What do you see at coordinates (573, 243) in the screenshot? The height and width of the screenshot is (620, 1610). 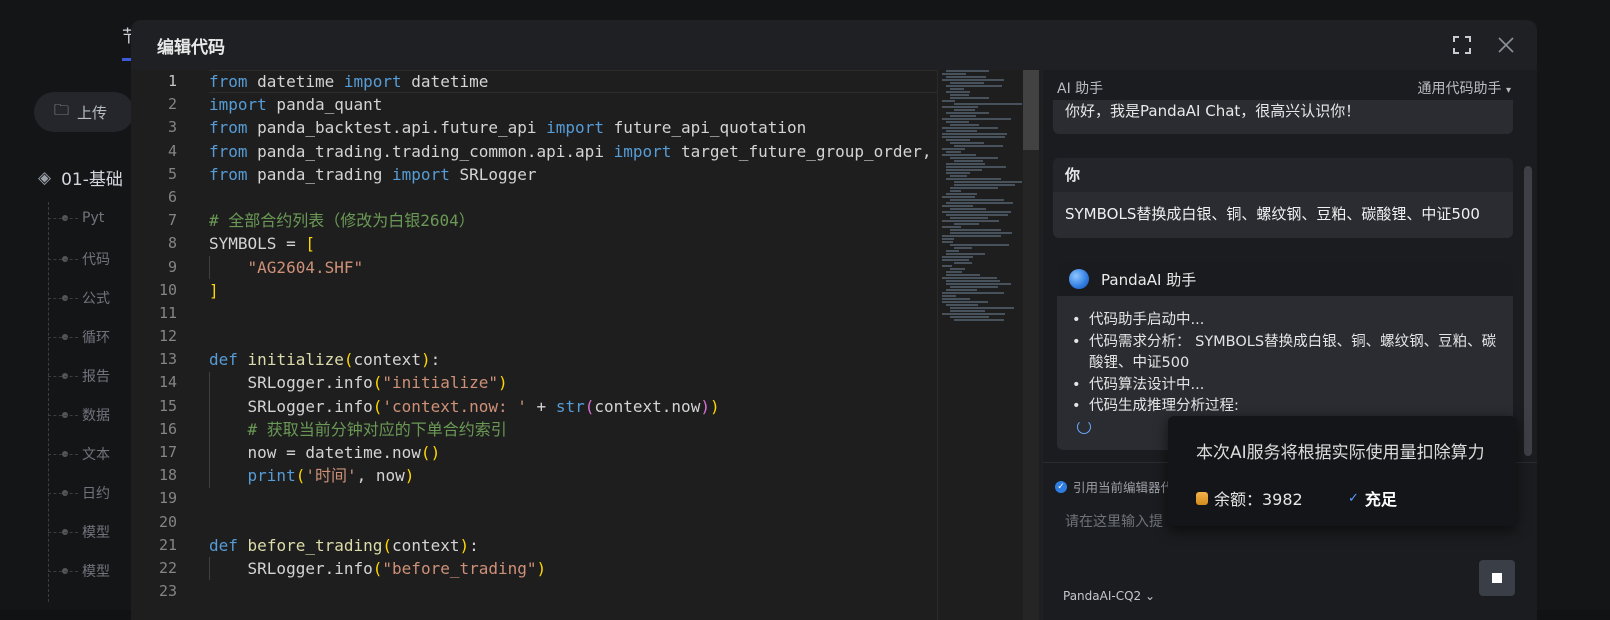 I see `code-line: SYMBOLS = [` at bounding box center [573, 243].